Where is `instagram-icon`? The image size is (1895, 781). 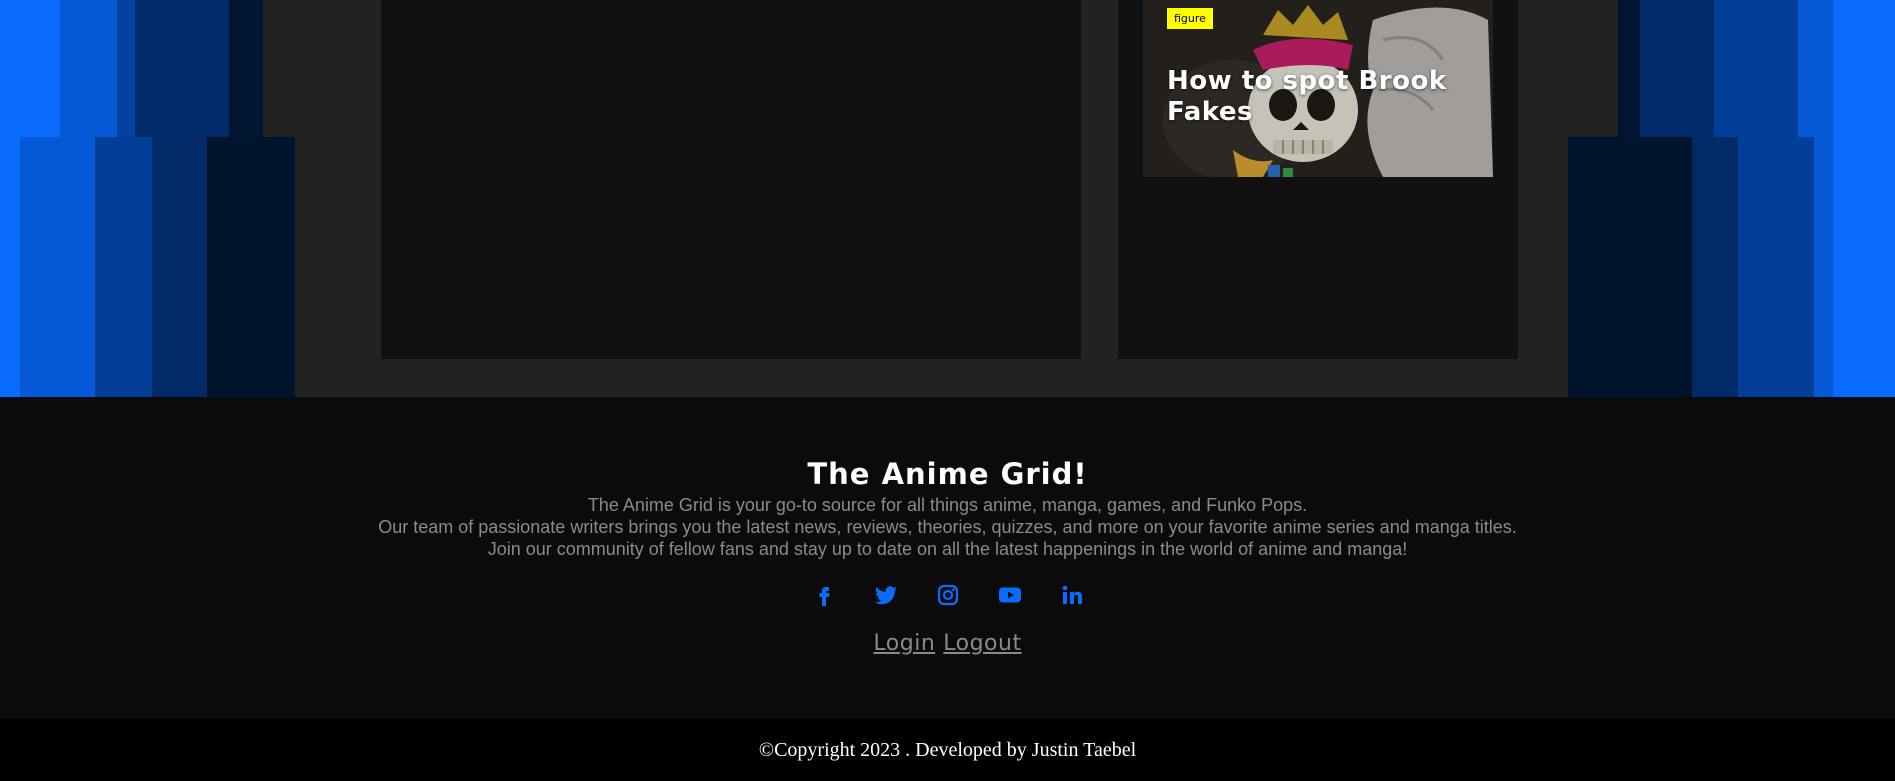
instagram-icon is located at coordinates (948, 595).